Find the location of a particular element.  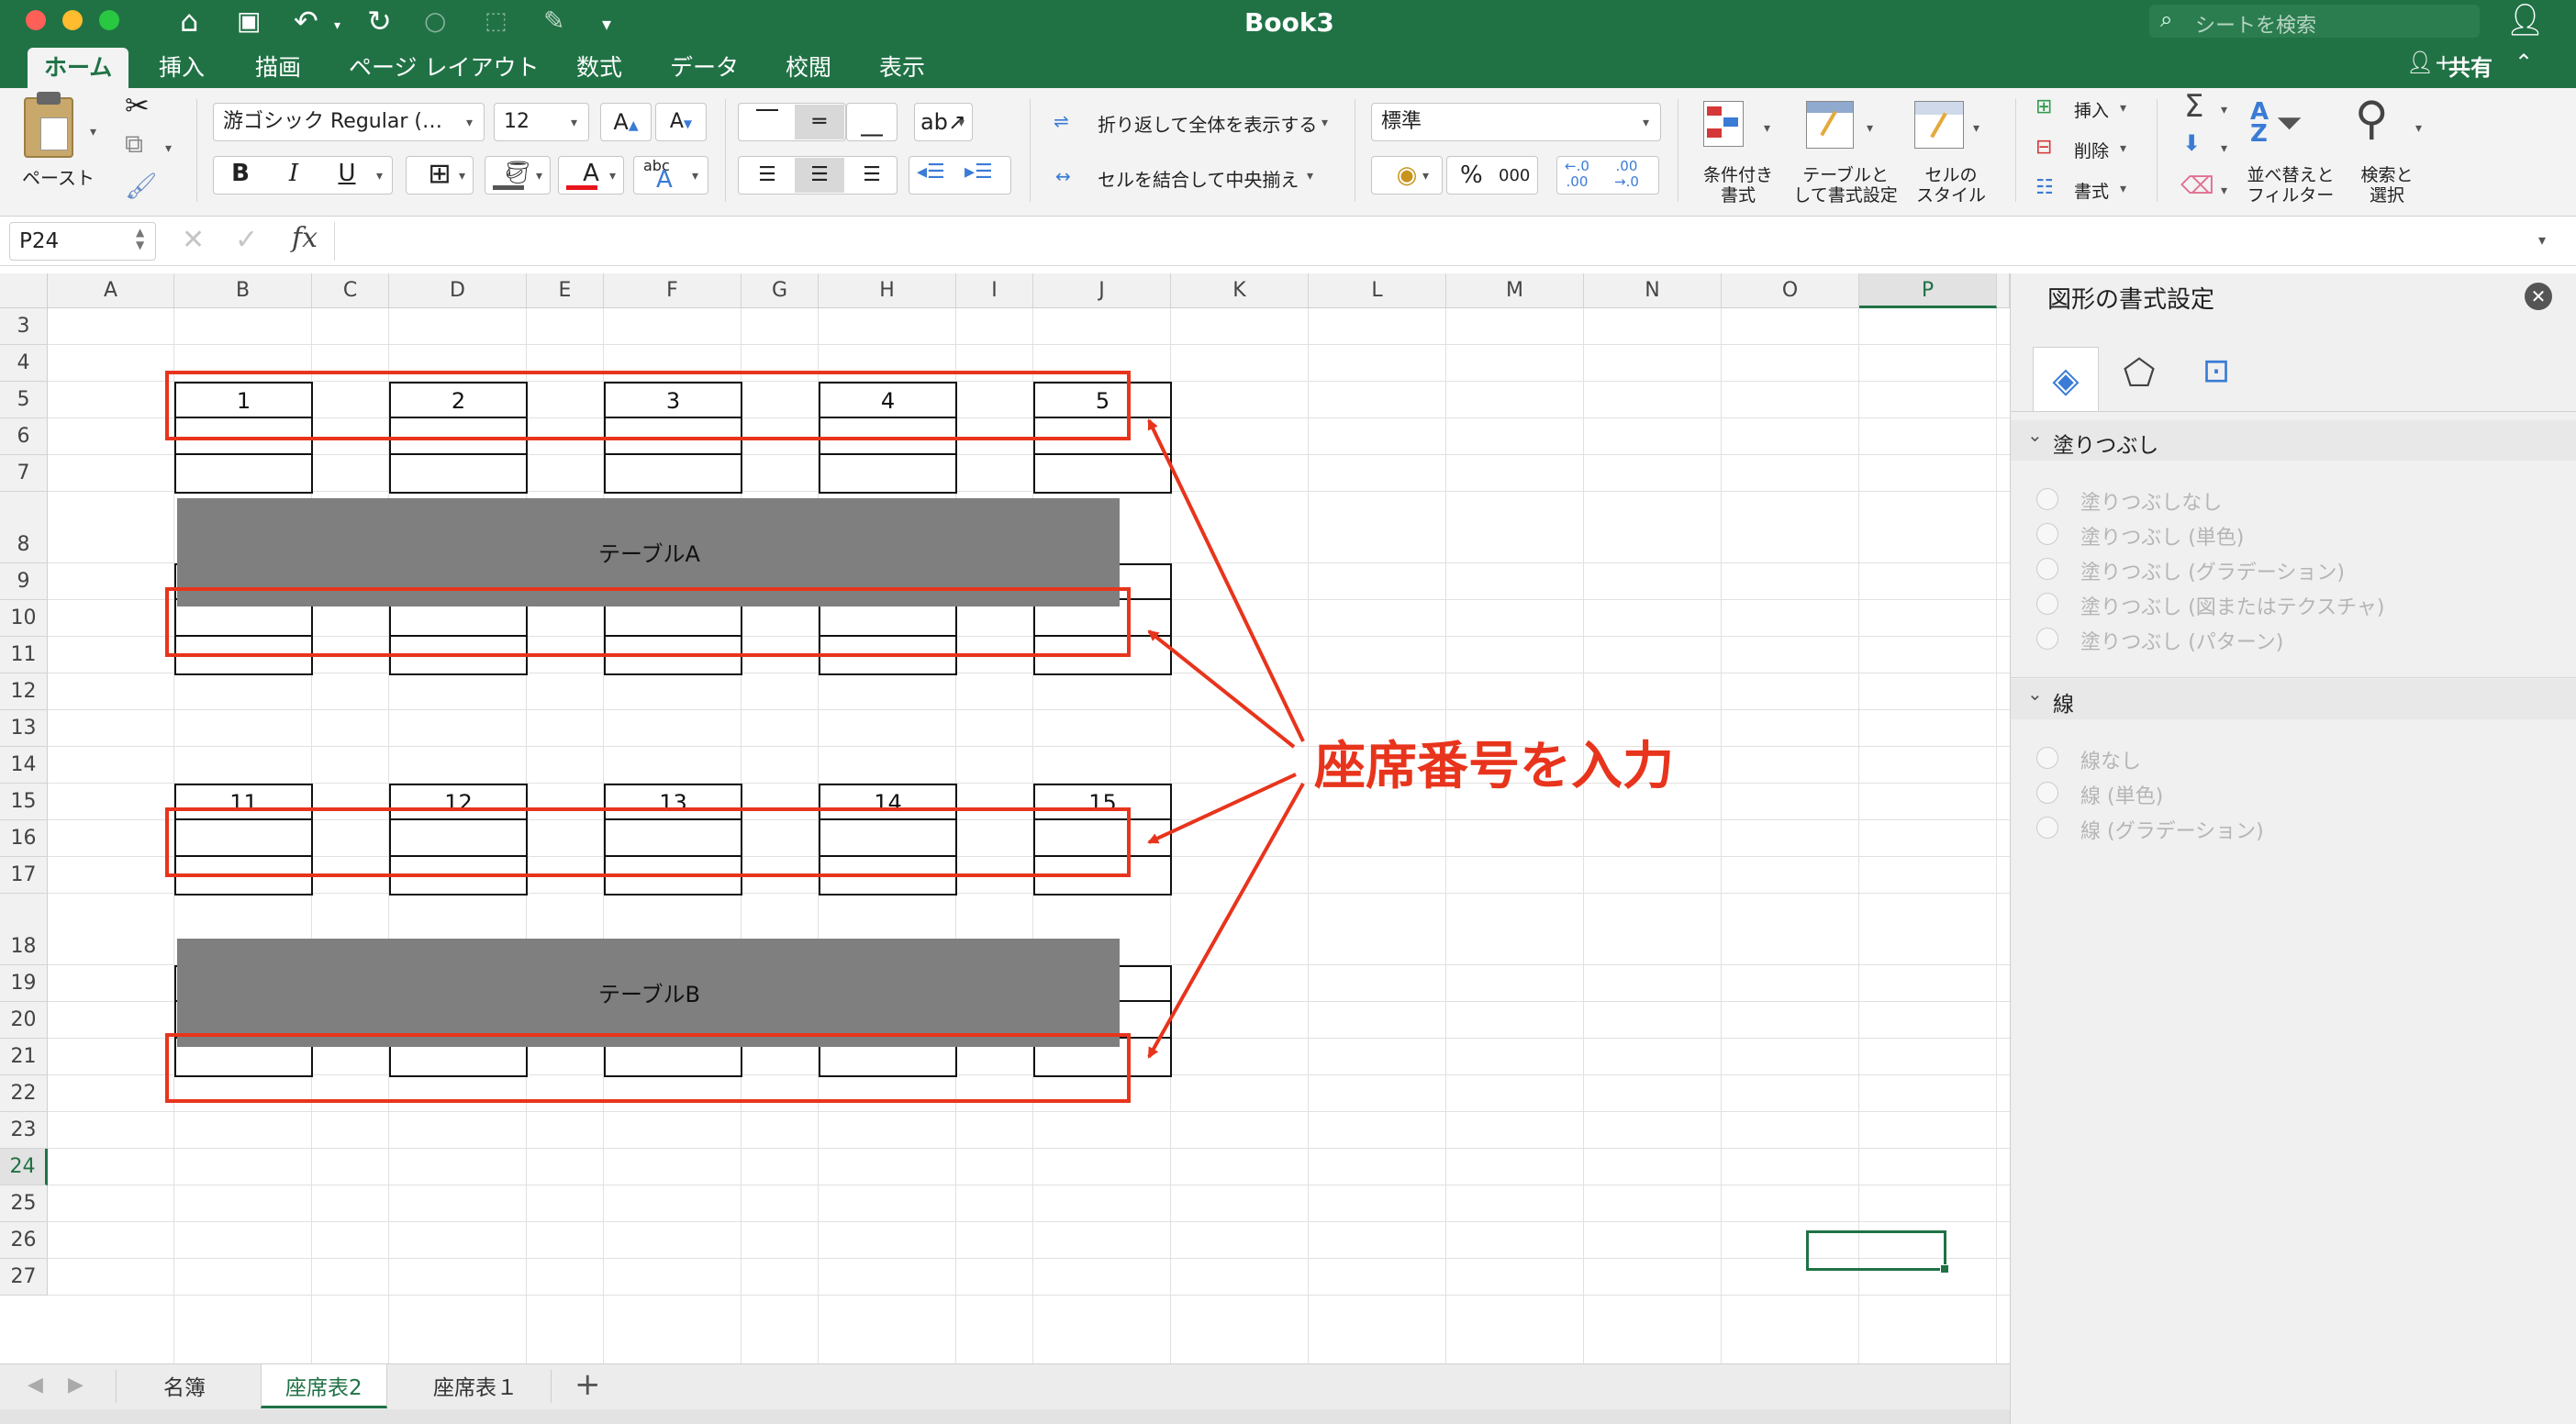

option-label: 塗りつぶし (パターン) is located at coordinates (2181, 640).